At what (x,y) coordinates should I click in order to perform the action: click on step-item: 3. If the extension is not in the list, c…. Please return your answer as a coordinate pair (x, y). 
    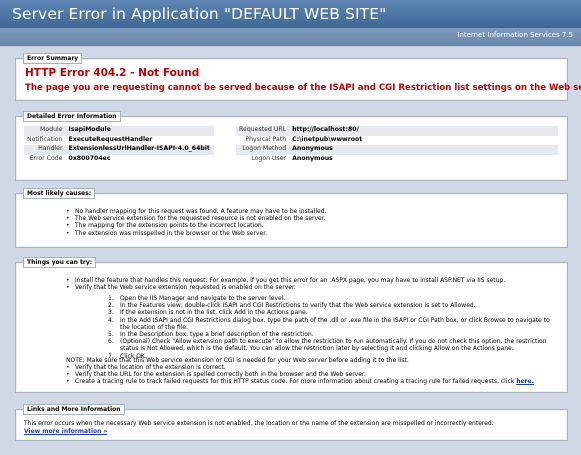
    Looking at the image, I should click on (332, 312).